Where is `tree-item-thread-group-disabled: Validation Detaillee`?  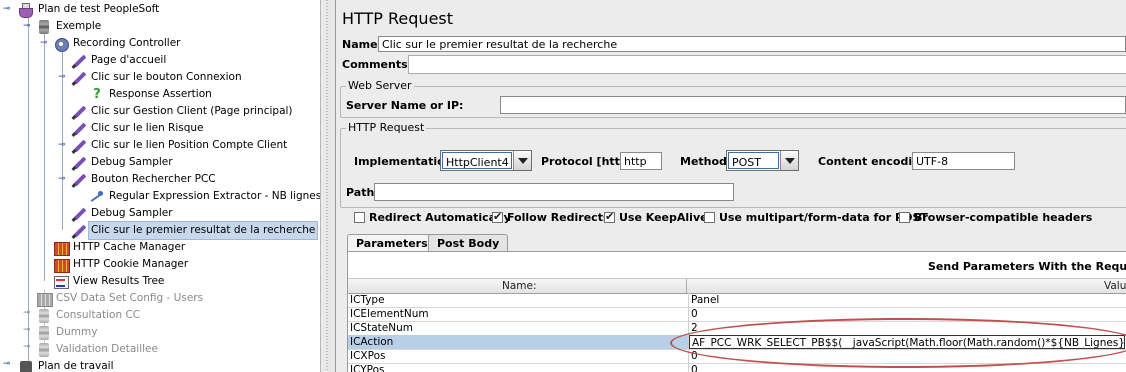 tree-item-thread-group-disabled: Validation Detaillee is located at coordinates (97, 349).